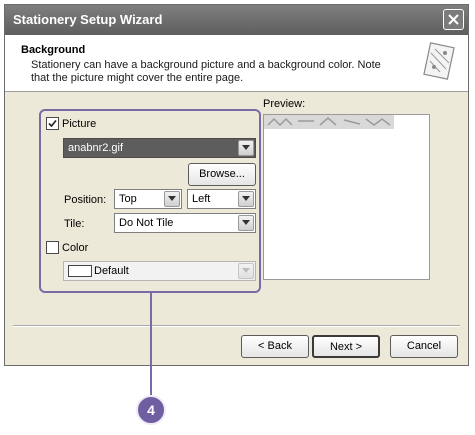 The width and height of the screenshot is (475, 435). I want to click on stationery-icon, so click(439, 62).